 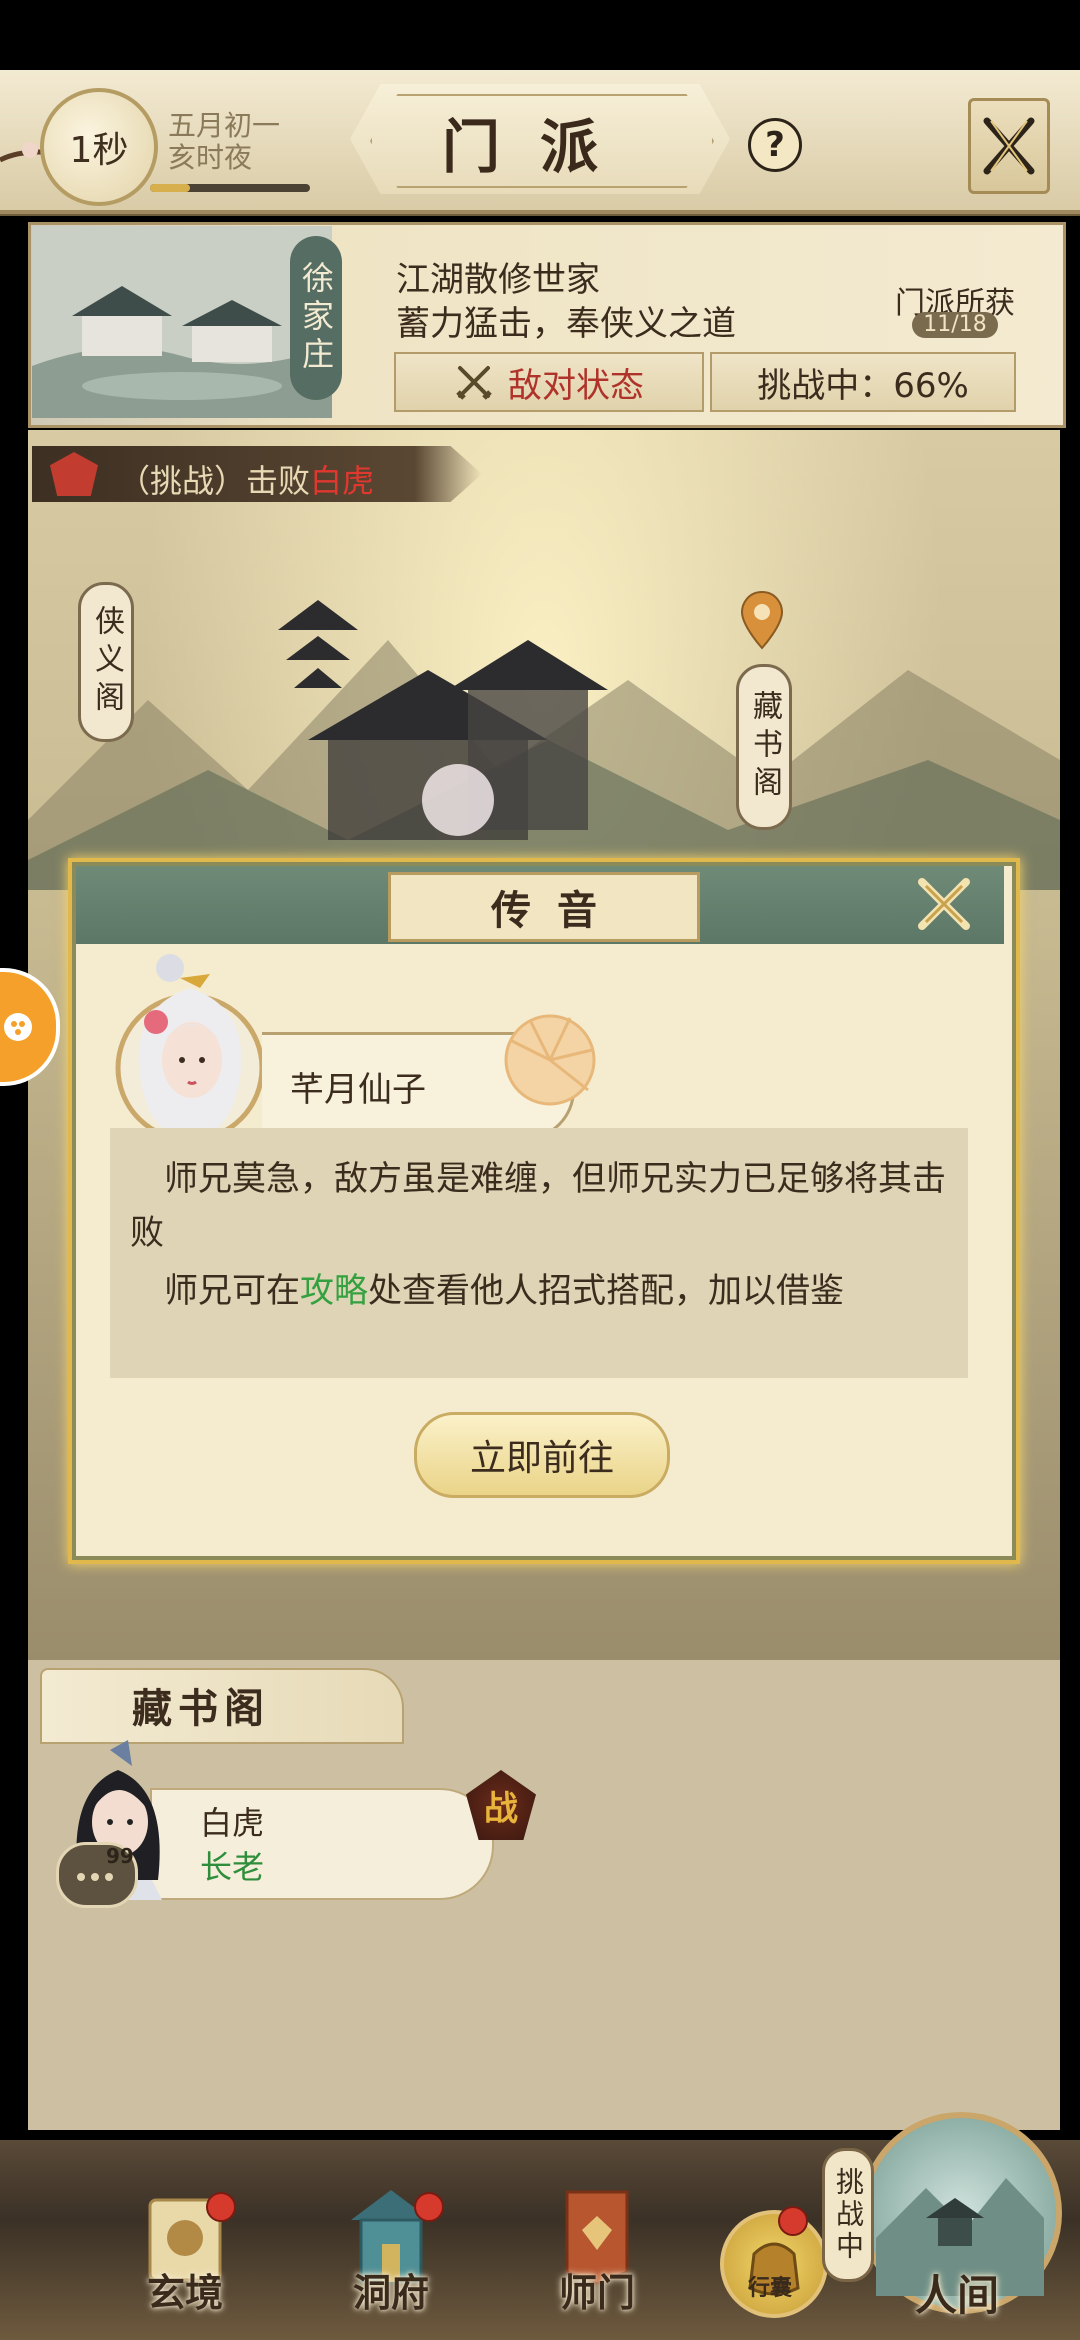 I want to click on nav-label-shimen: 师门, so click(x=596, y=2292).